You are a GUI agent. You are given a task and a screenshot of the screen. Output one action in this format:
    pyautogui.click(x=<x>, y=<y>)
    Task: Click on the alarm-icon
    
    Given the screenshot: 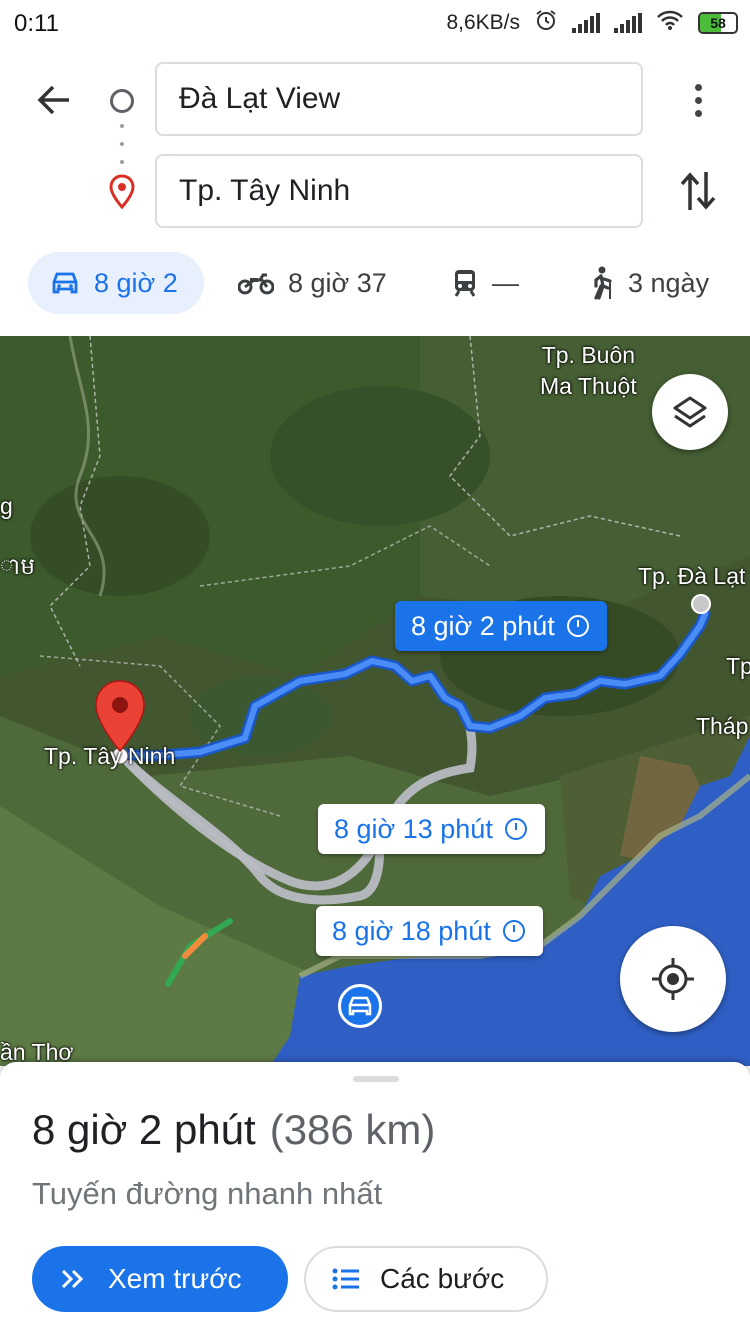 What is the action you would take?
    pyautogui.click(x=546, y=22)
    